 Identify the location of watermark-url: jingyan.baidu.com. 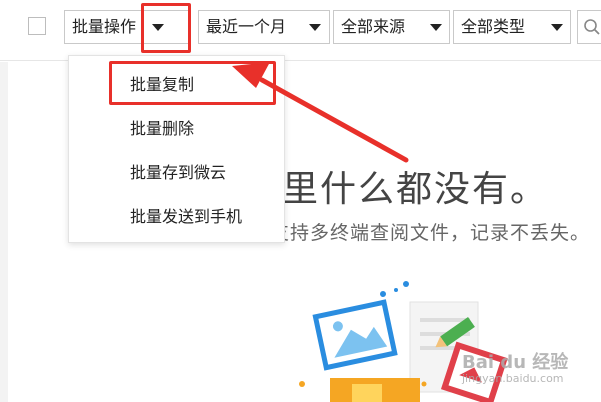
(513, 378).